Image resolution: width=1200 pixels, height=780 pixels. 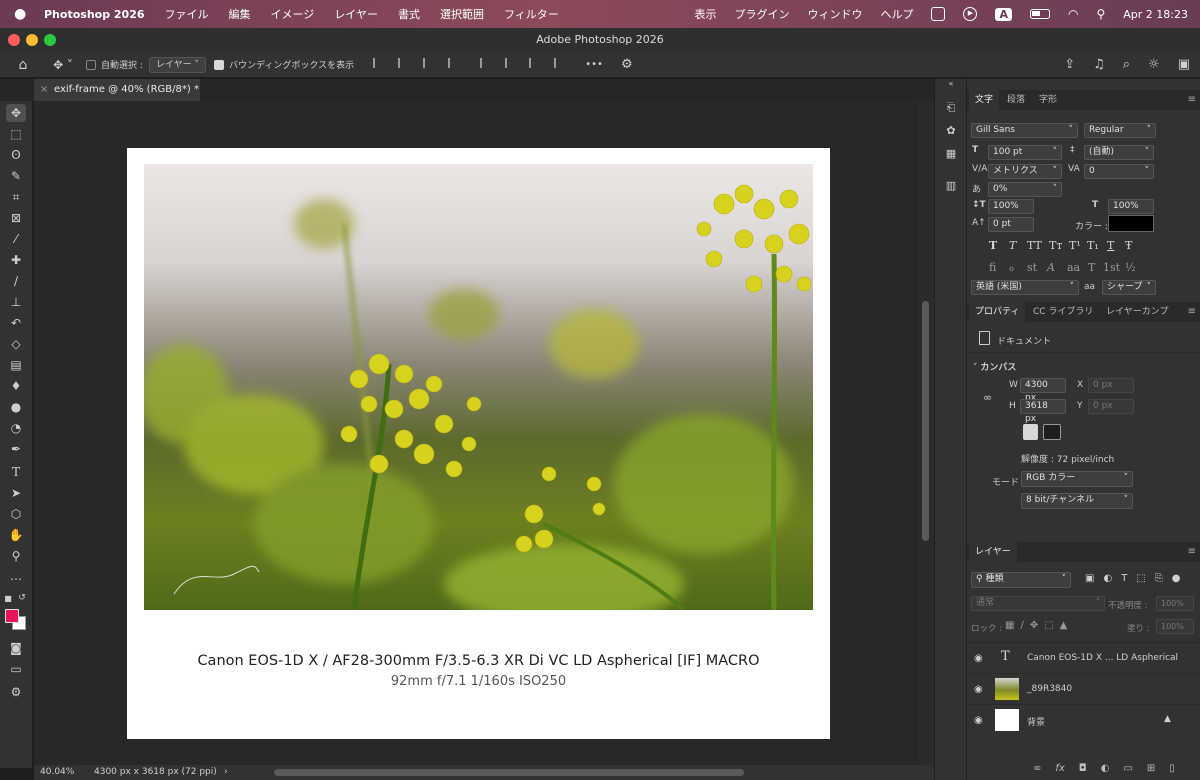 What do you see at coordinates (1137, 312) in the screenshot?
I see `tab-layer-comps: レイヤーカンプ` at bounding box center [1137, 312].